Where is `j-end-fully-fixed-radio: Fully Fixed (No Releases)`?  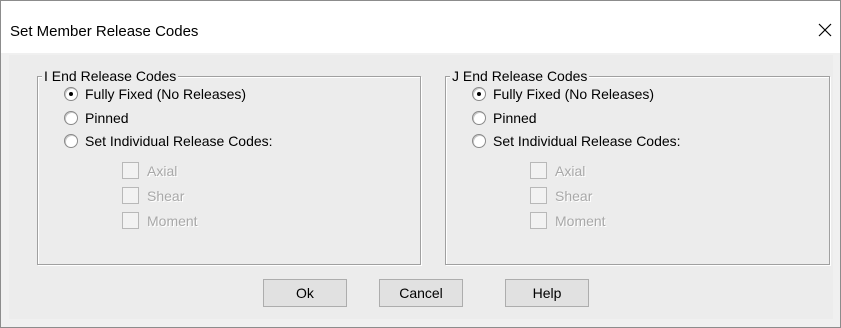 j-end-fully-fixed-radio: Fully Fixed (No Releases) is located at coordinates (563, 94).